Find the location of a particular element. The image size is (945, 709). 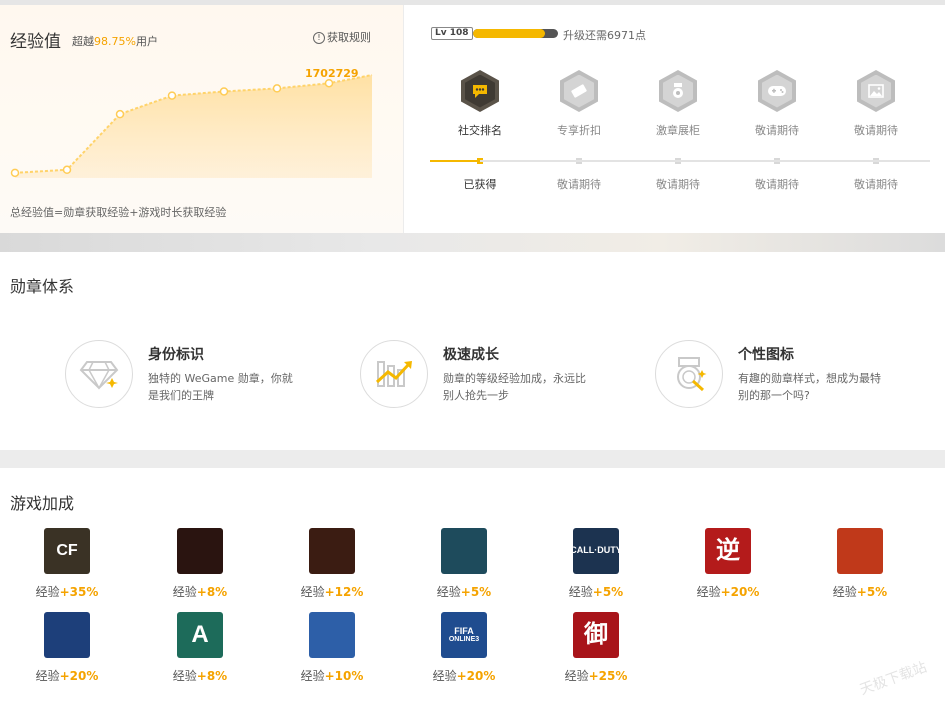

rules-link-label: 获取规则 is located at coordinates (349, 37).